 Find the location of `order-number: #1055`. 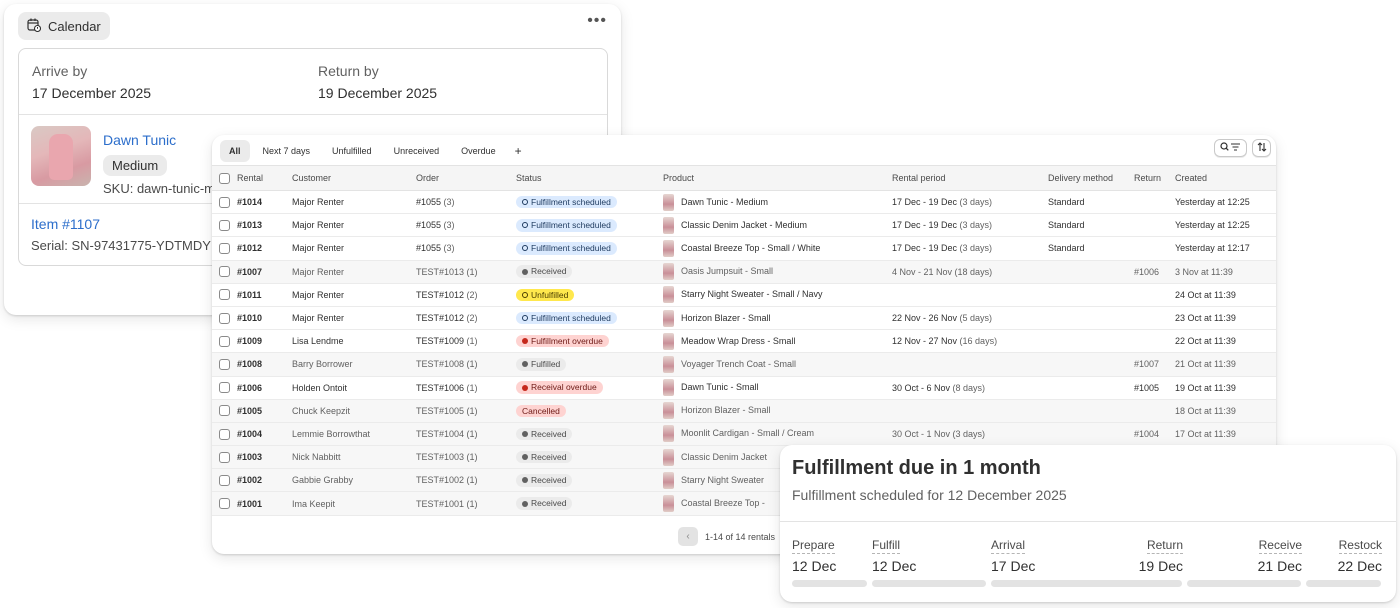

order-number: #1055 is located at coordinates (429, 225).